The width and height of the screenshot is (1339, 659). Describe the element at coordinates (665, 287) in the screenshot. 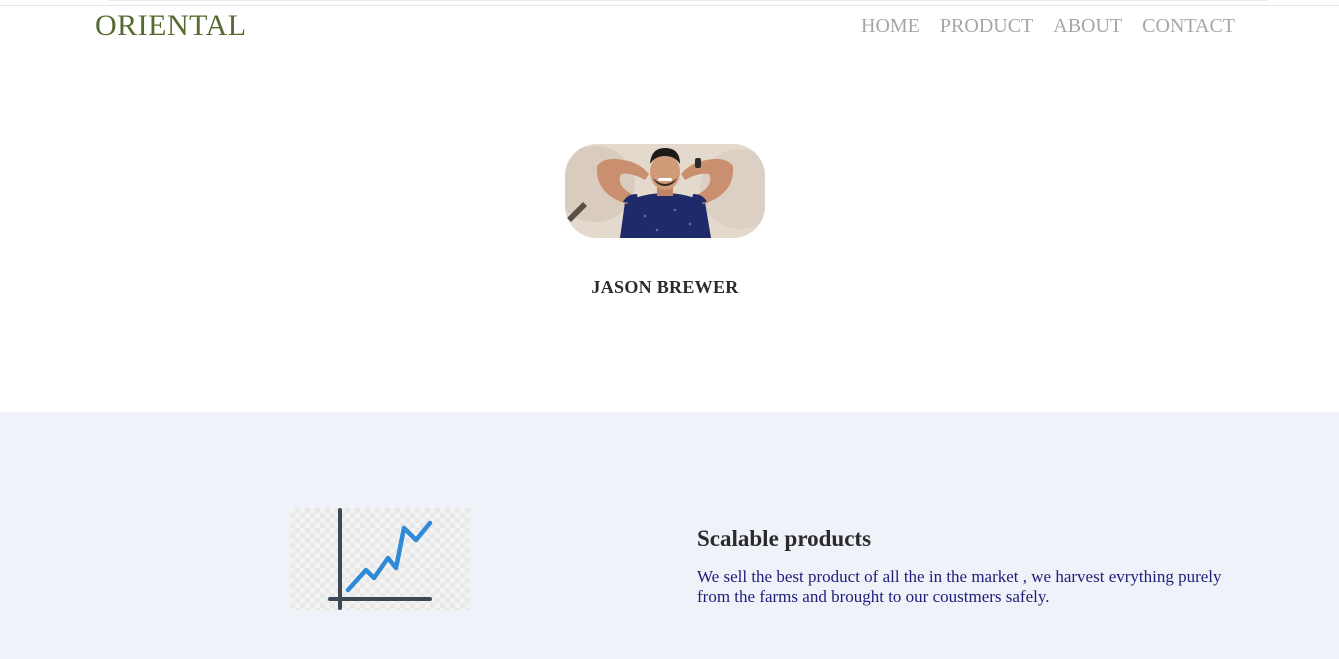

I see `person-name: JASON BREWER` at that location.